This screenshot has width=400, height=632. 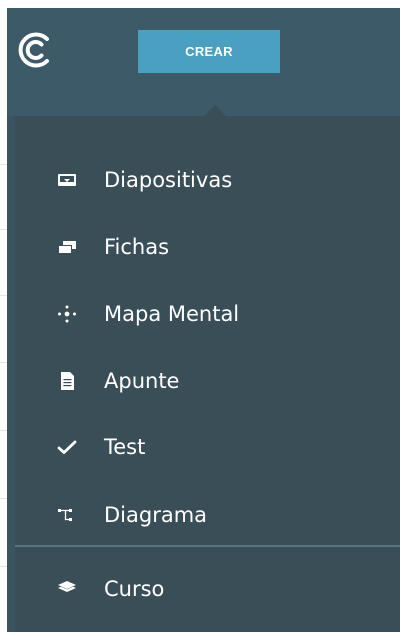 What do you see at coordinates (67, 515) in the screenshot?
I see `diagram-icon` at bounding box center [67, 515].